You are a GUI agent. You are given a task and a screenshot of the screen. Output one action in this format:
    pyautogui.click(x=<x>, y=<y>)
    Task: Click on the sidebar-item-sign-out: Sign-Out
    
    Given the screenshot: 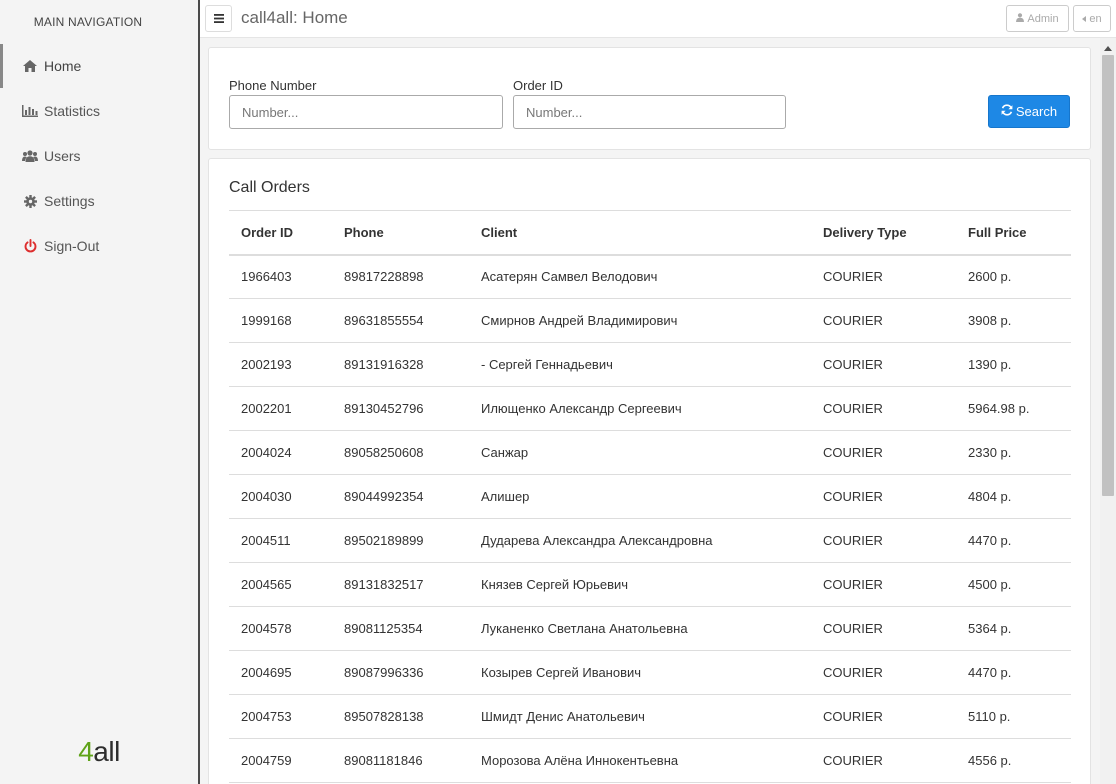 What is the action you would take?
    pyautogui.click(x=99, y=246)
    